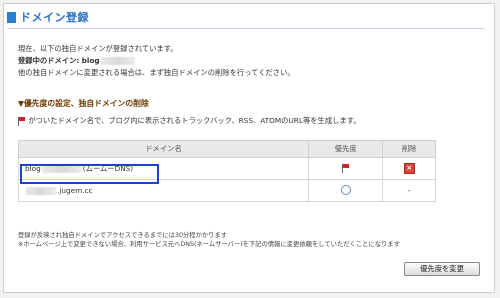  What do you see at coordinates (54, 17) in the screenshot?
I see `page-title: ドメイン登録` at bounding box center [54, 17].